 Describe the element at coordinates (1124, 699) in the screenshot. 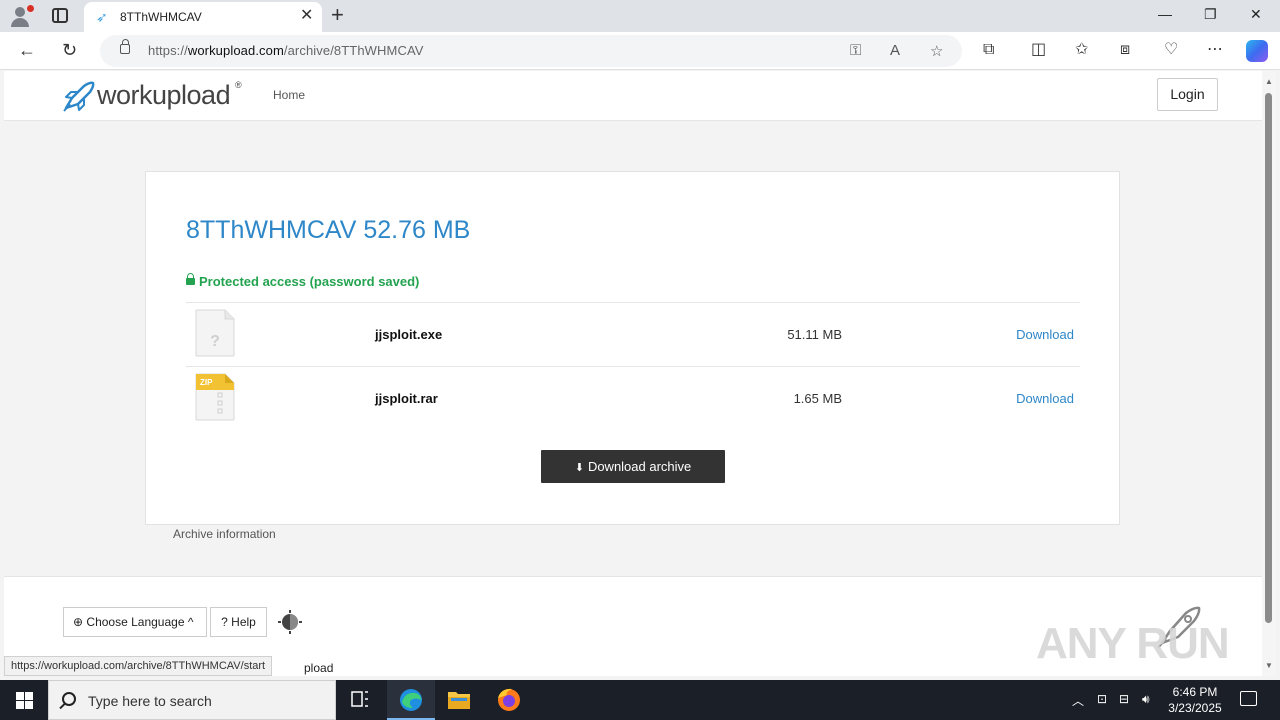

I see `network-icon: ⊟` at that location.